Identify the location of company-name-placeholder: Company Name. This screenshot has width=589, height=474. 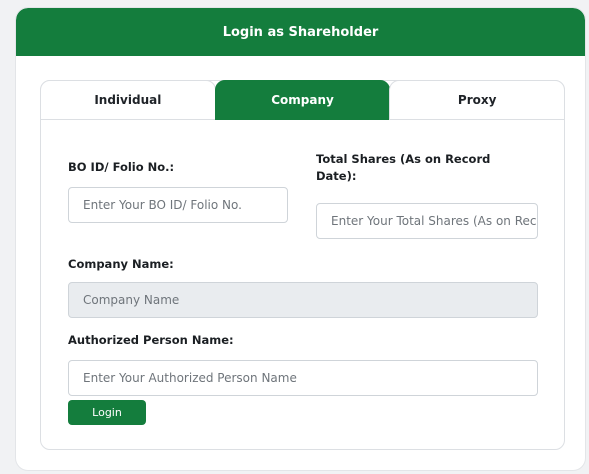
(131, 300).